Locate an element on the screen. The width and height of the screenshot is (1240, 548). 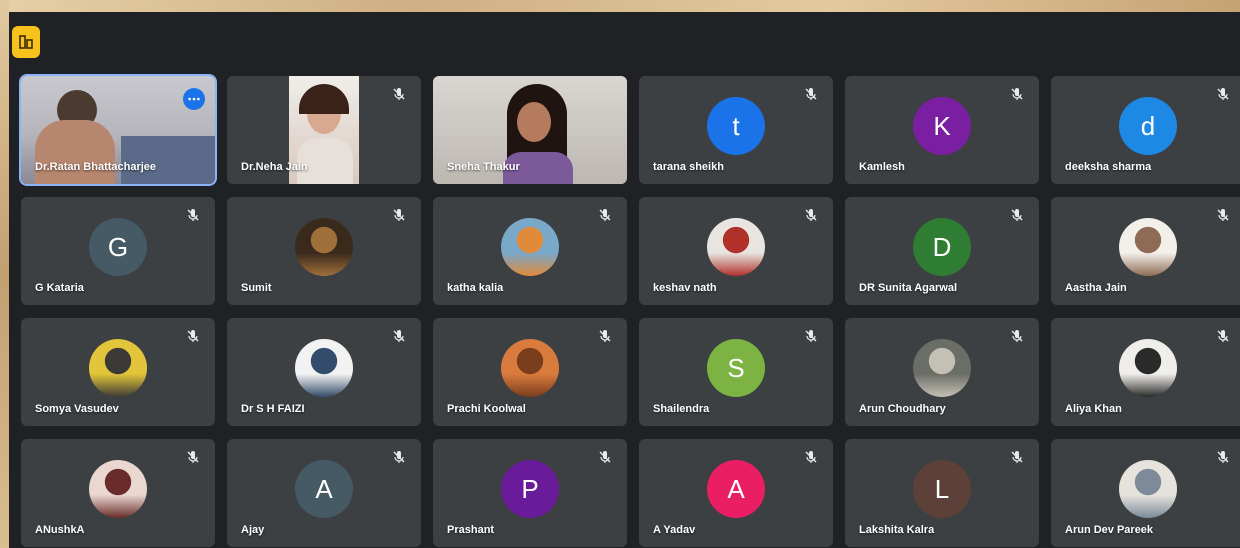
participant-name: ANushkA is located at coordinates (60, 530).